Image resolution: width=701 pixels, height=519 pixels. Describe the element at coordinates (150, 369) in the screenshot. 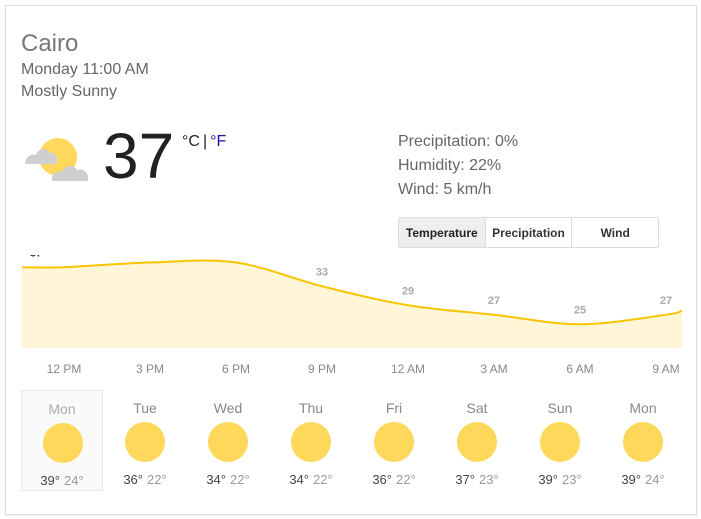

I see `time-tick-label: 3 PM` at that location.